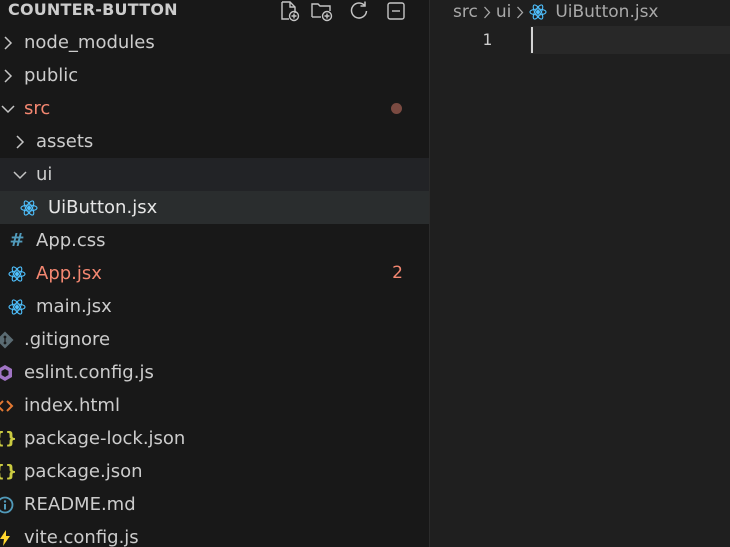  I want to click on problem-count-badge: 2, so click(397, 273).